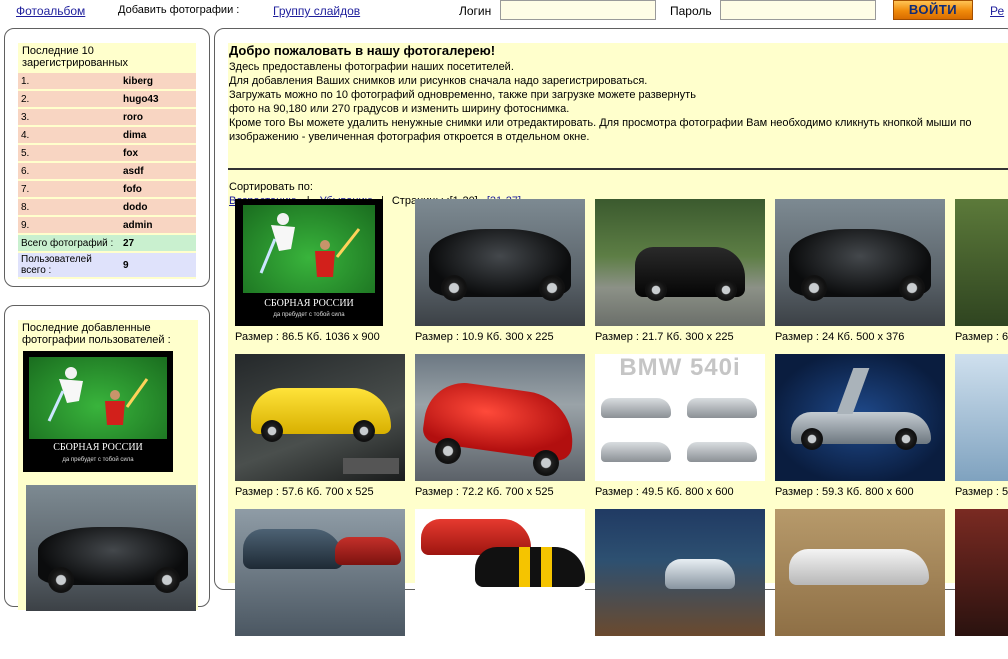  Describe the element at coordinates (158, 243) in the screenshot. I see `total-photos-value: 27` at that location.